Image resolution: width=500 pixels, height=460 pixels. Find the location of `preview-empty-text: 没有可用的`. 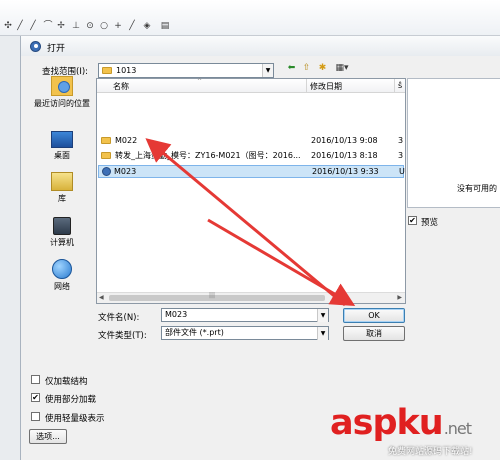

preview-empty-text: 没有可用的 is located at coordinates (477, 188).